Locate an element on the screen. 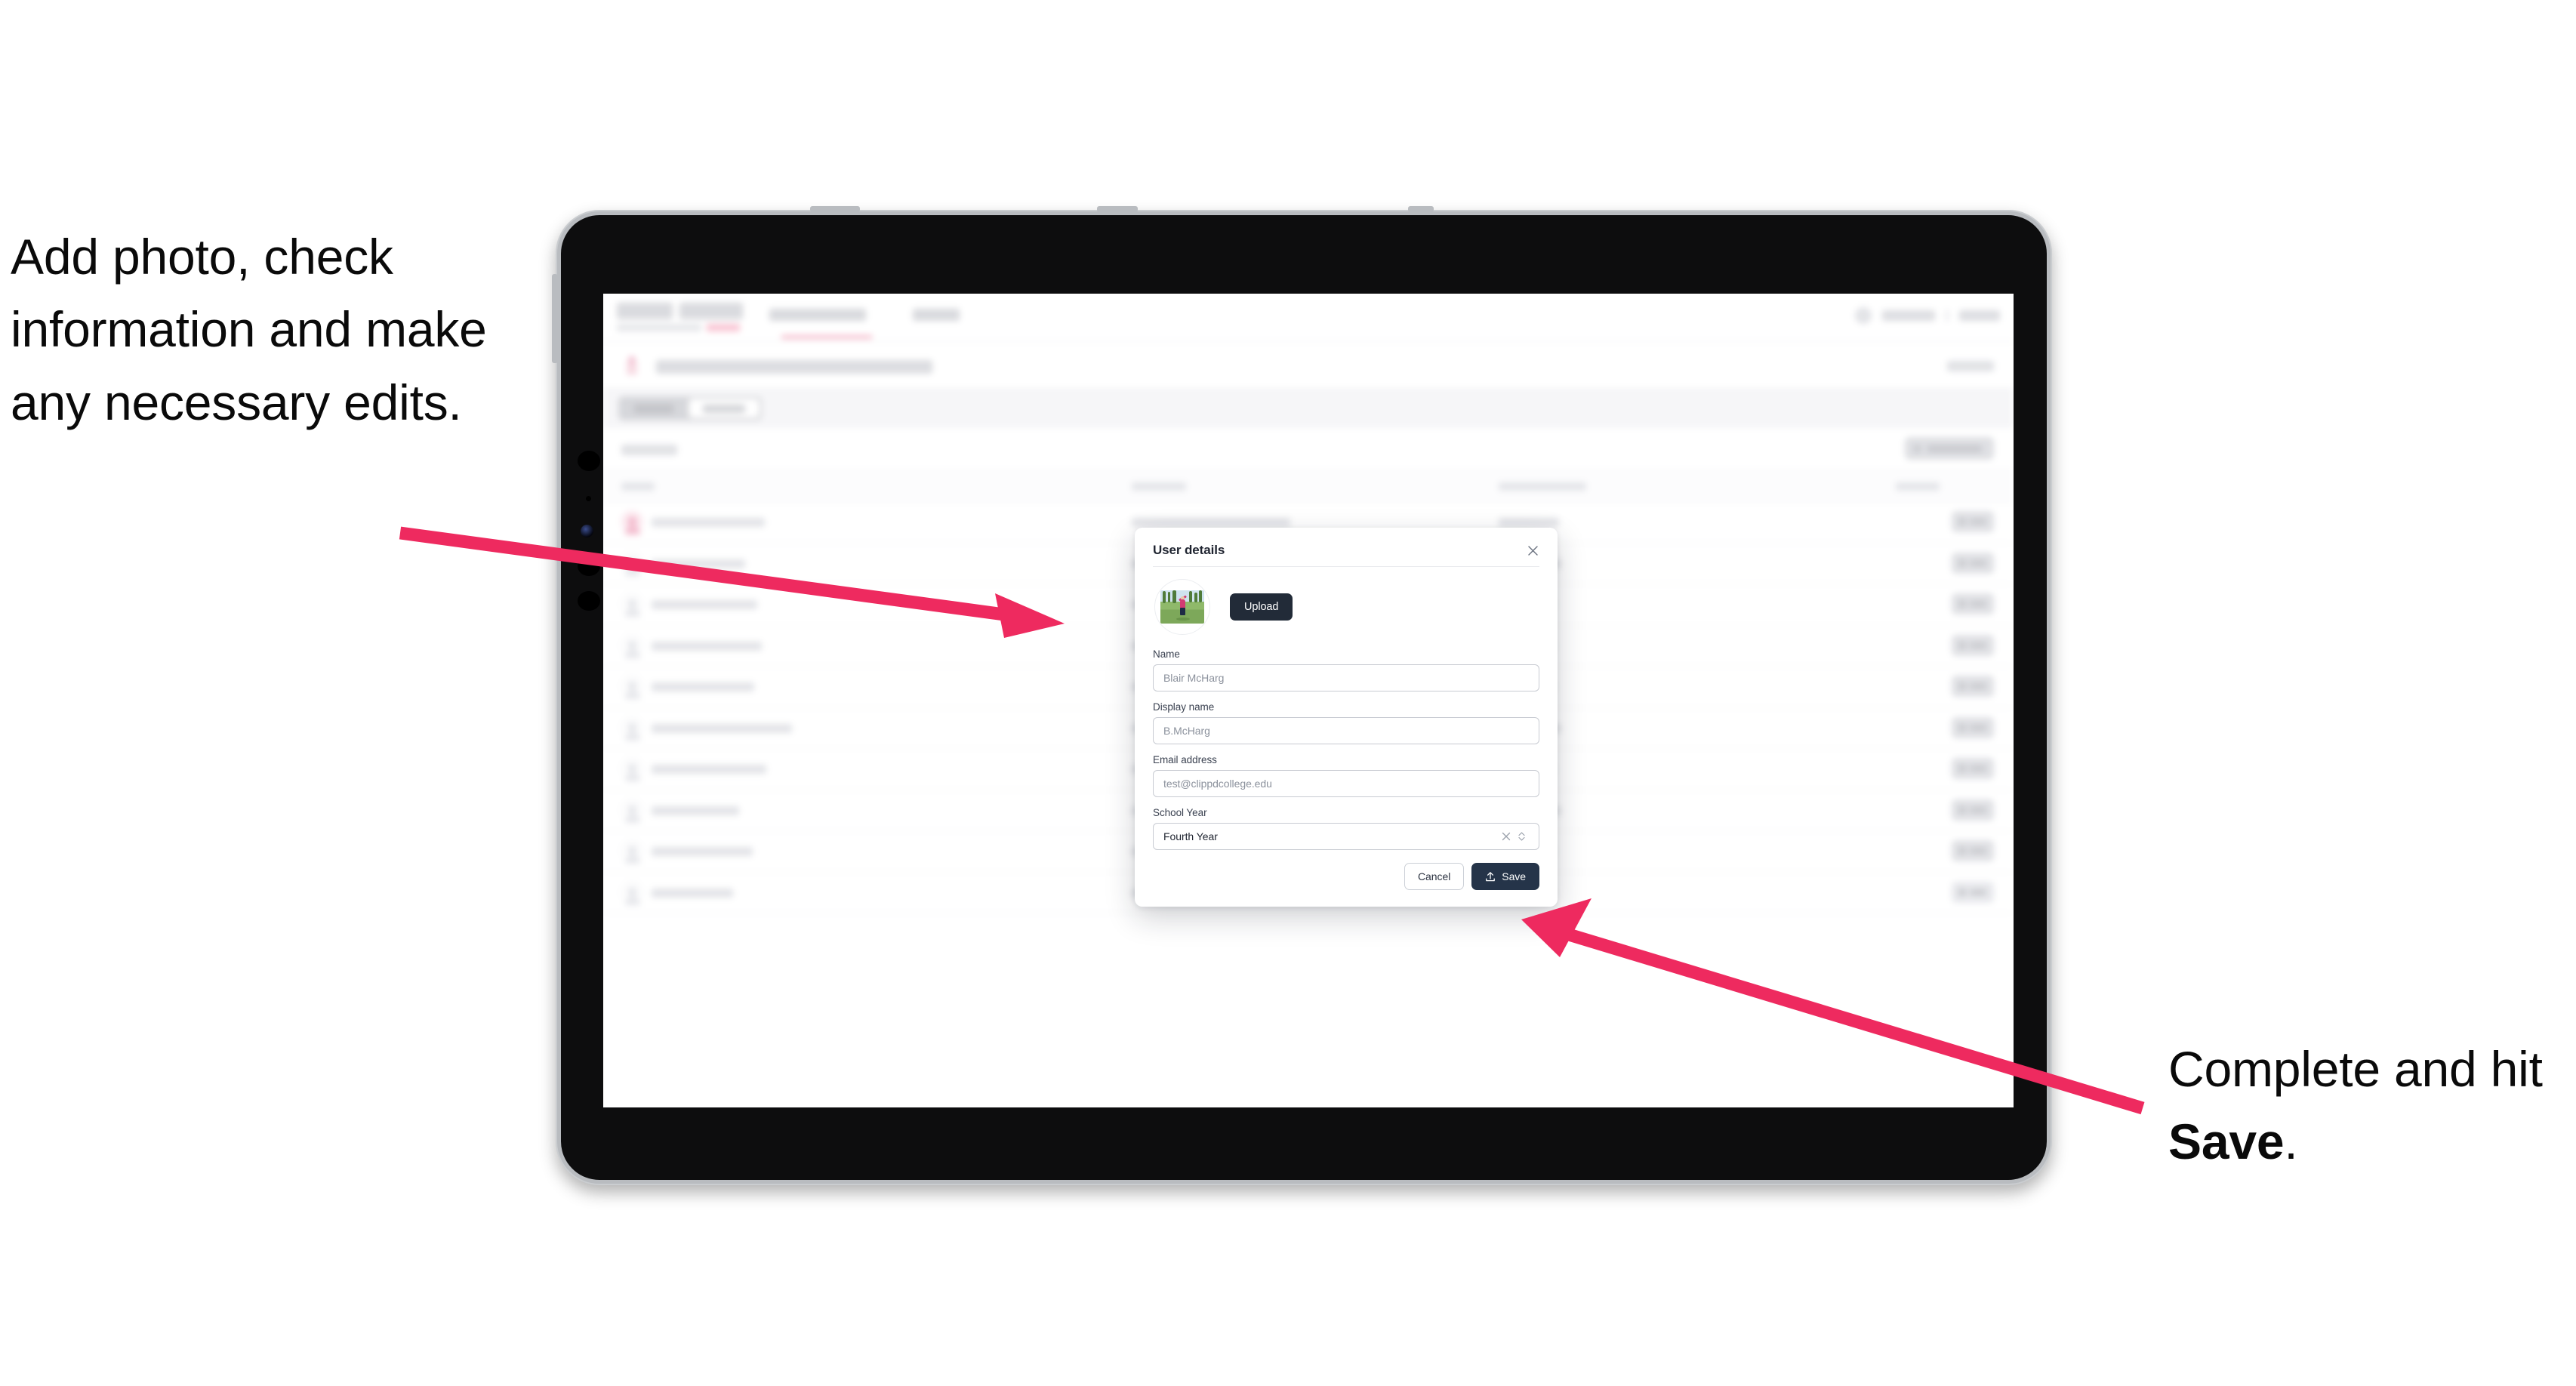  school-year-select: Fourth Year is located at coordinates (1346, 836).